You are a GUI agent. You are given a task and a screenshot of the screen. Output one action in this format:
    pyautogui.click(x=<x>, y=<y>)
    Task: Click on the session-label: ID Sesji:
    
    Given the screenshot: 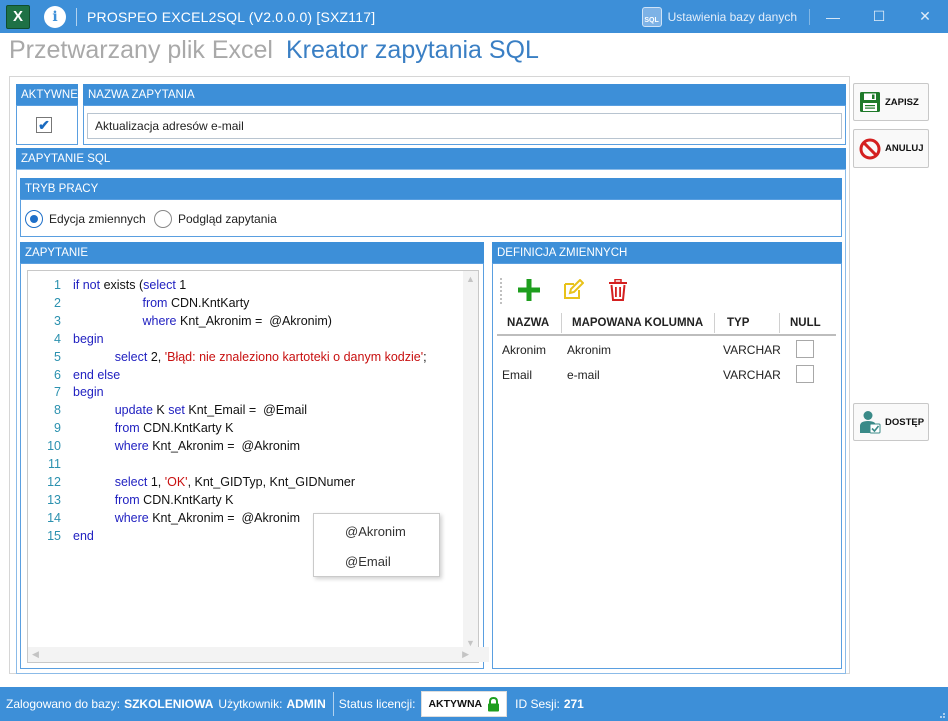 What is the action you would take?
    pyautogui.click(x=537, y=704)
    